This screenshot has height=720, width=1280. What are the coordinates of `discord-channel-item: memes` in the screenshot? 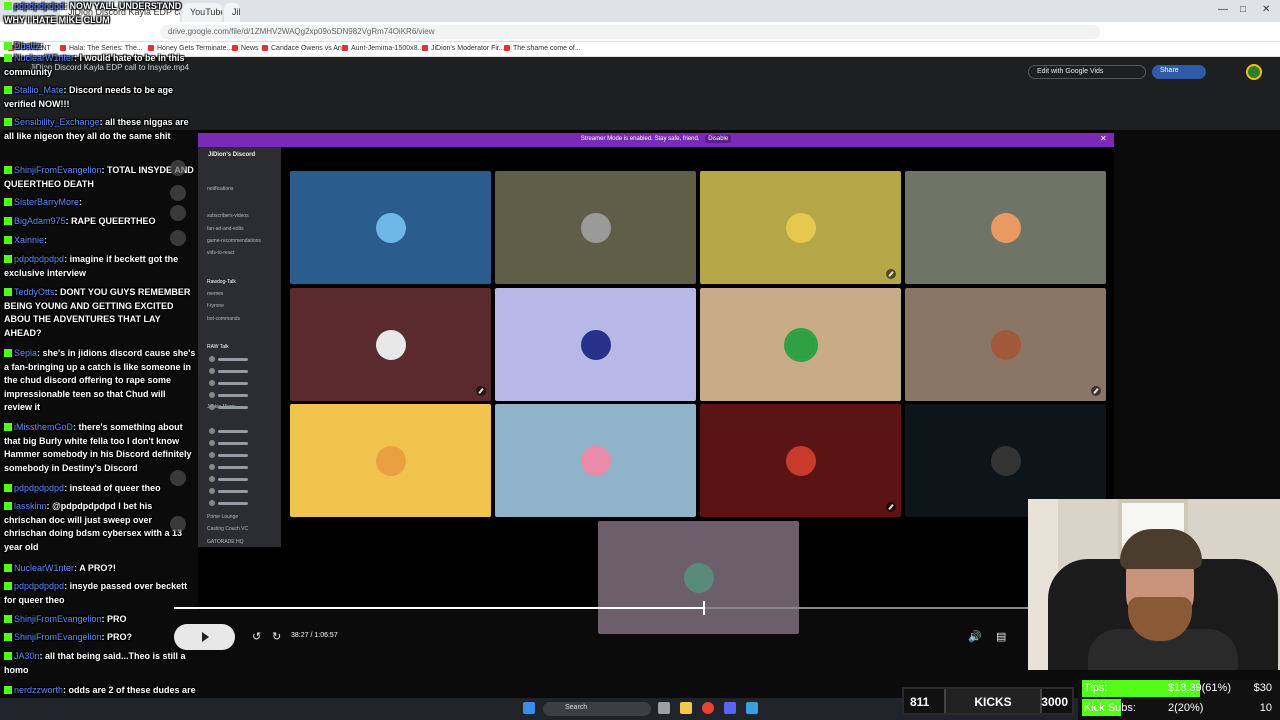 It's located at (215, 294).